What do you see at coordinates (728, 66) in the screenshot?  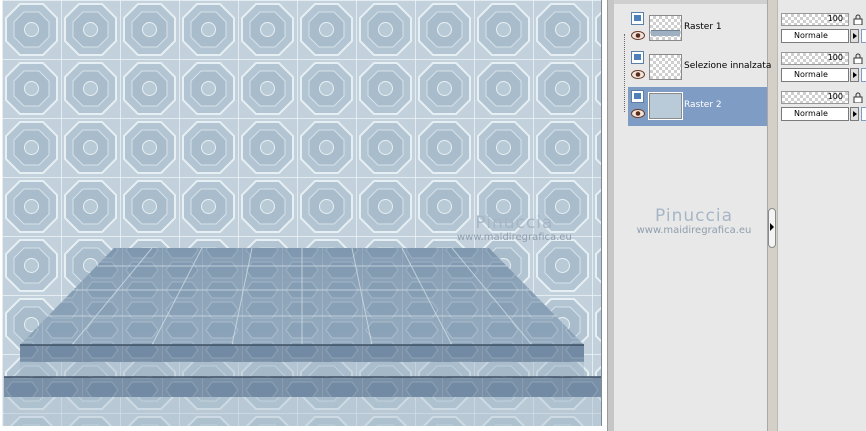 I see `layer-name: Selezione innalzata` at bounding box center [728, 66].